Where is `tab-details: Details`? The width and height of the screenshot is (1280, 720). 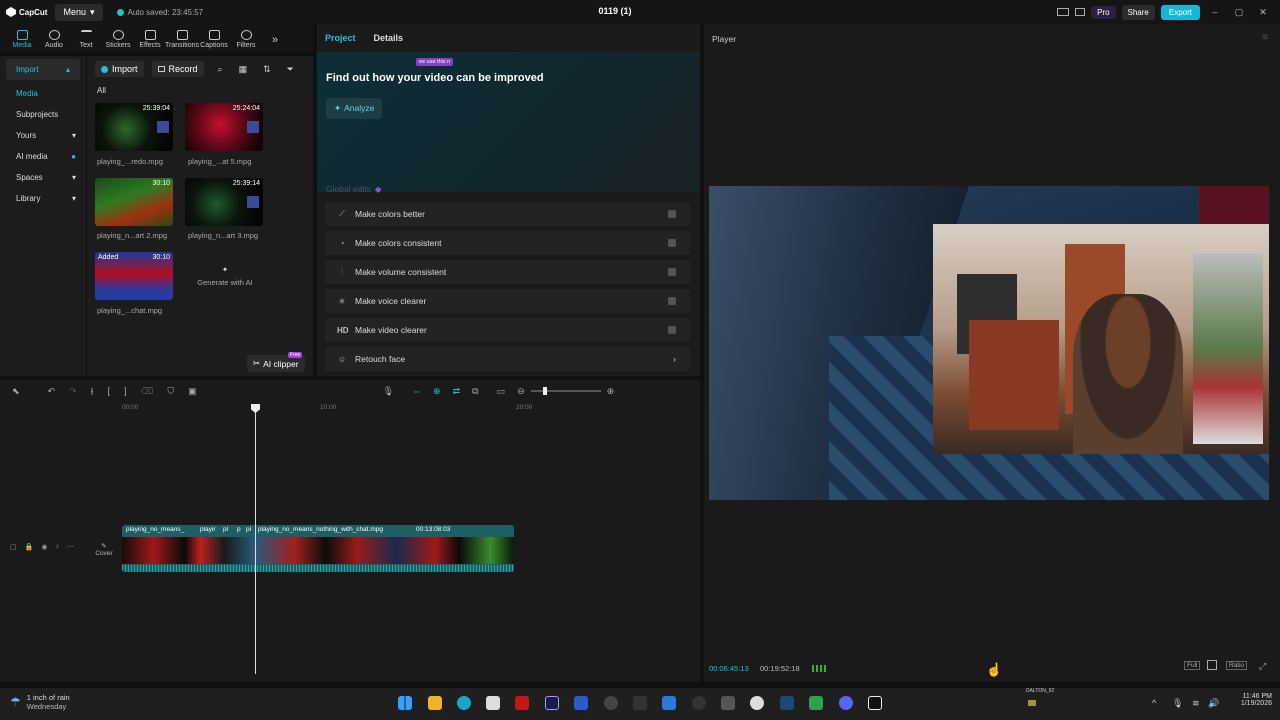
tab-details: Details is located at coordinates (389, 38).